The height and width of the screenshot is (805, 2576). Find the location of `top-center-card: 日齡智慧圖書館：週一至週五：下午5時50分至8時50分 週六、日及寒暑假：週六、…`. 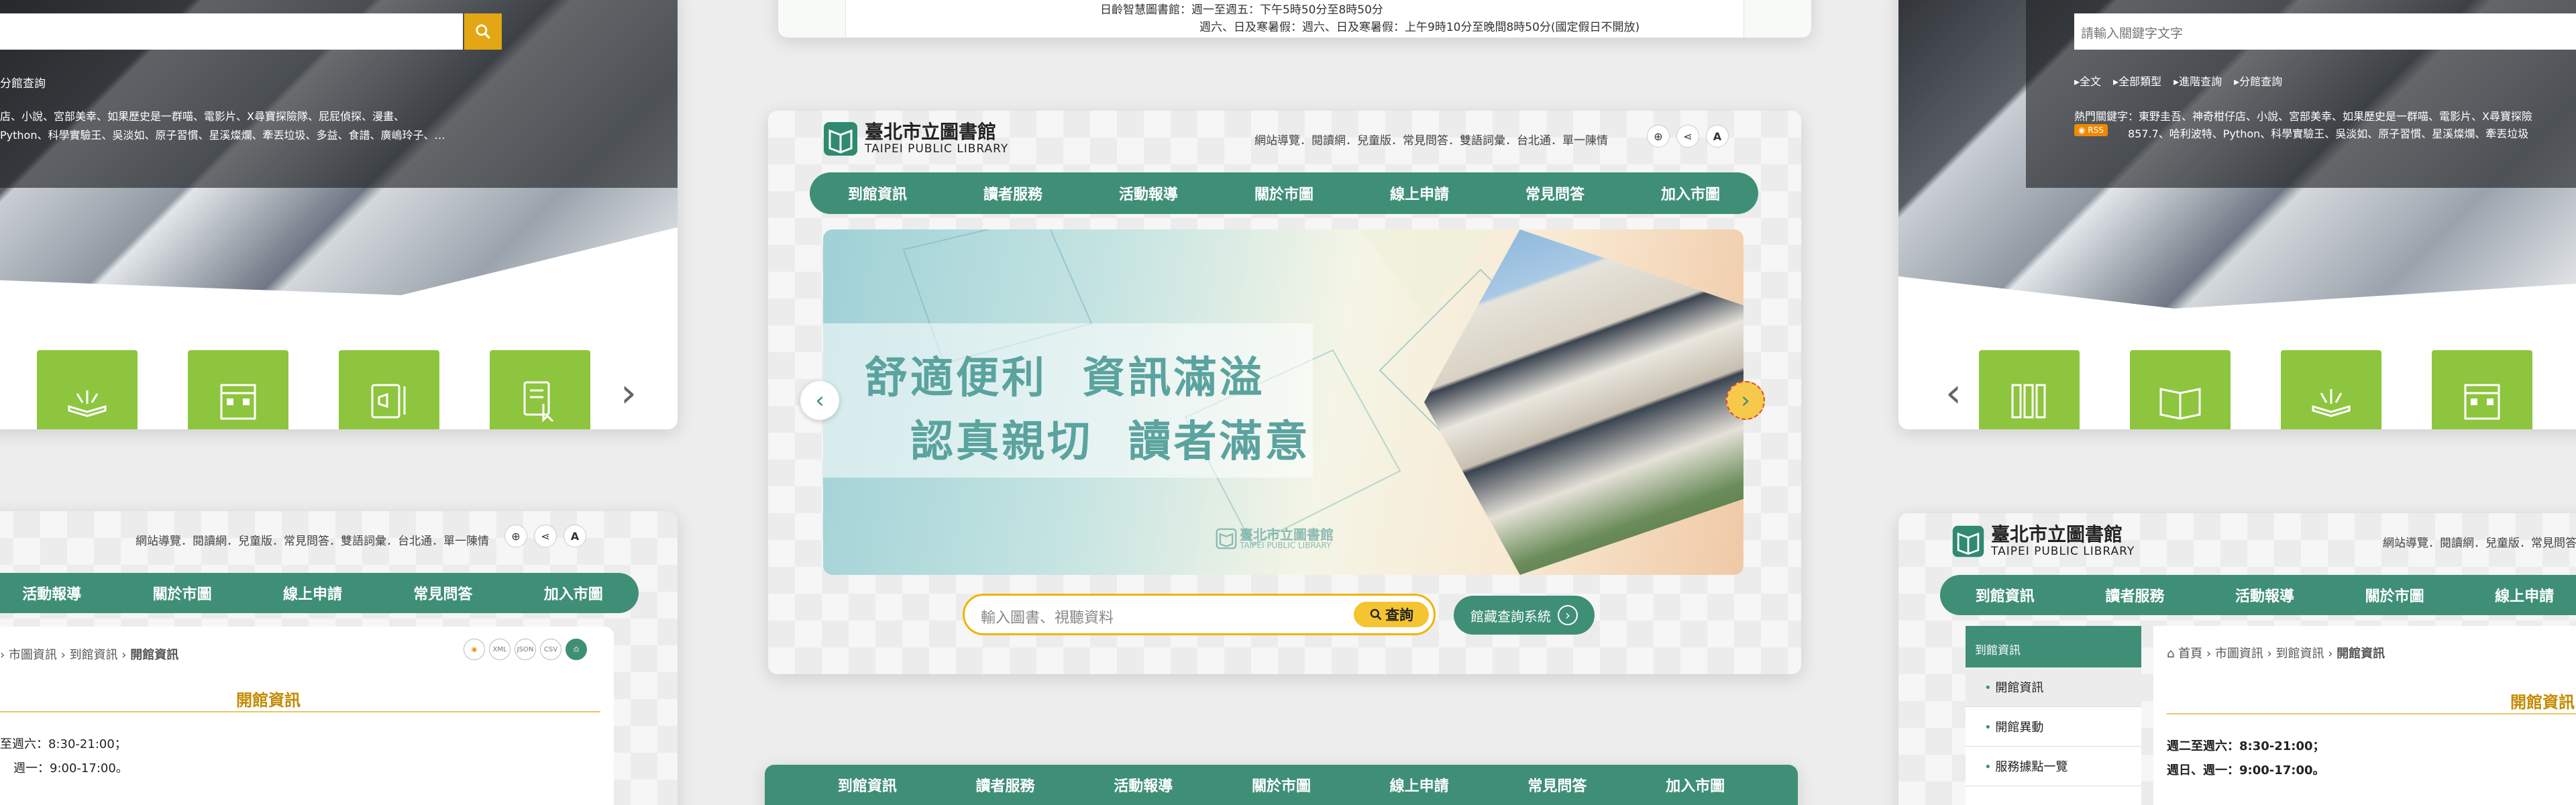

top-center-card: 日齡智慧圖書館：週一至週五：下午5時50分至8時50分 週六、日及寒暑假：週六、… is located at coordinates (1294, 19).